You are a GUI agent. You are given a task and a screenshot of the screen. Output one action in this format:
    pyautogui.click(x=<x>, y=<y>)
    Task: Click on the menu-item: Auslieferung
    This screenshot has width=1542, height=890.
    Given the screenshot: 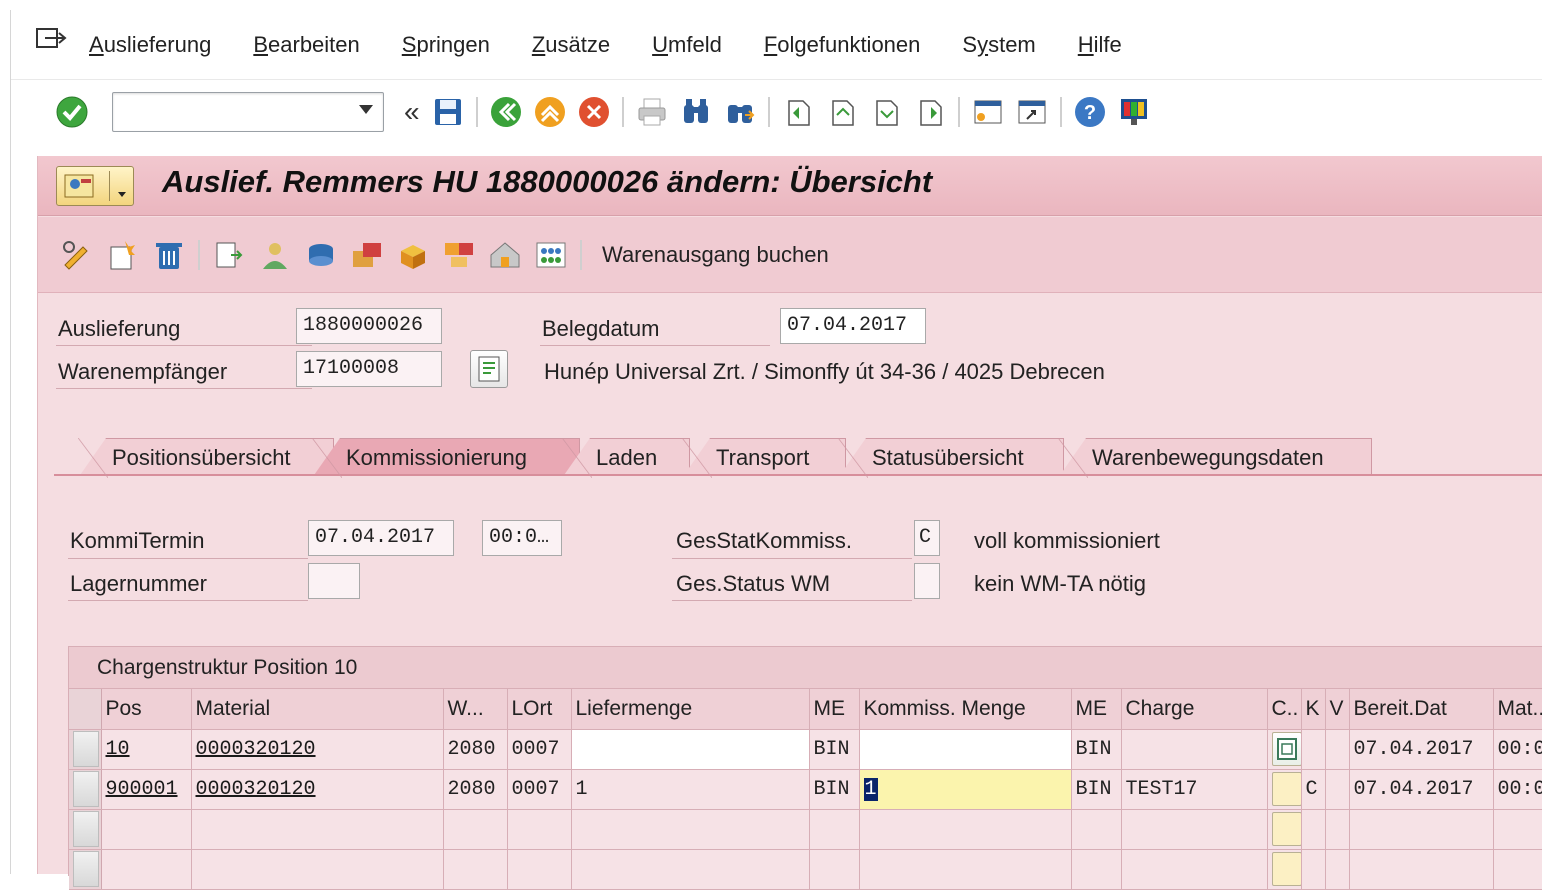 What is the action you would take?
    pyautogui.click(x=150, y=45)
    